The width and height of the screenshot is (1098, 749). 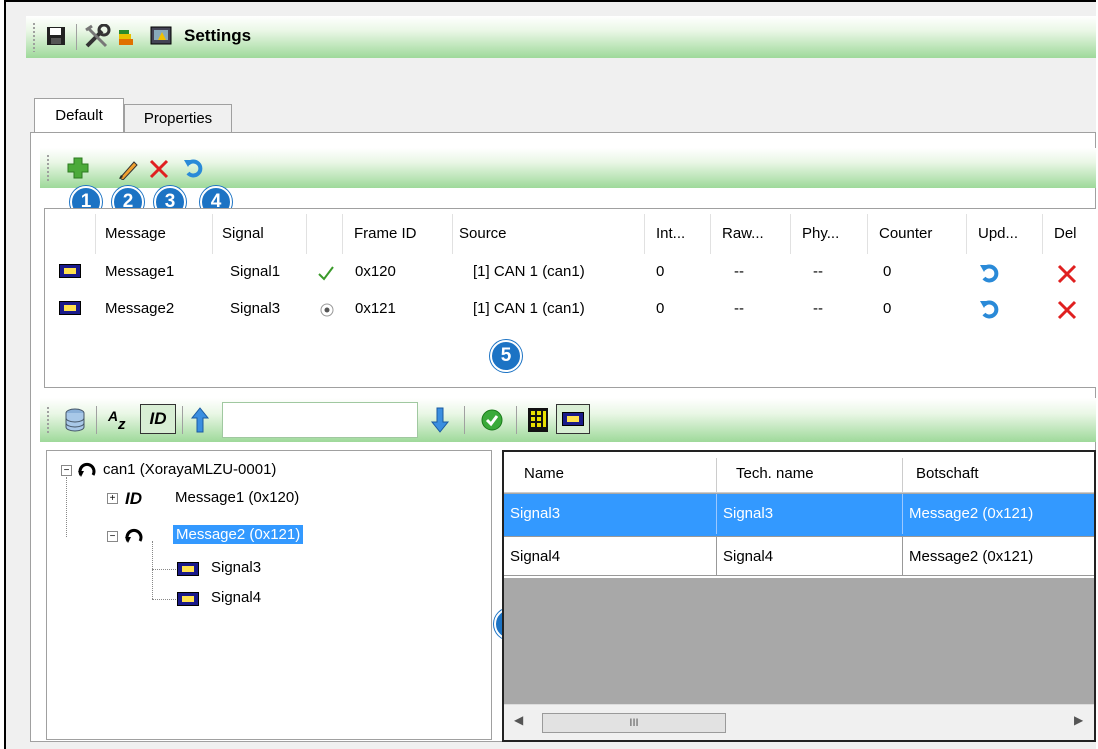 I want to click on grid-cell-name: Signal4, so click(x=610, y=556).